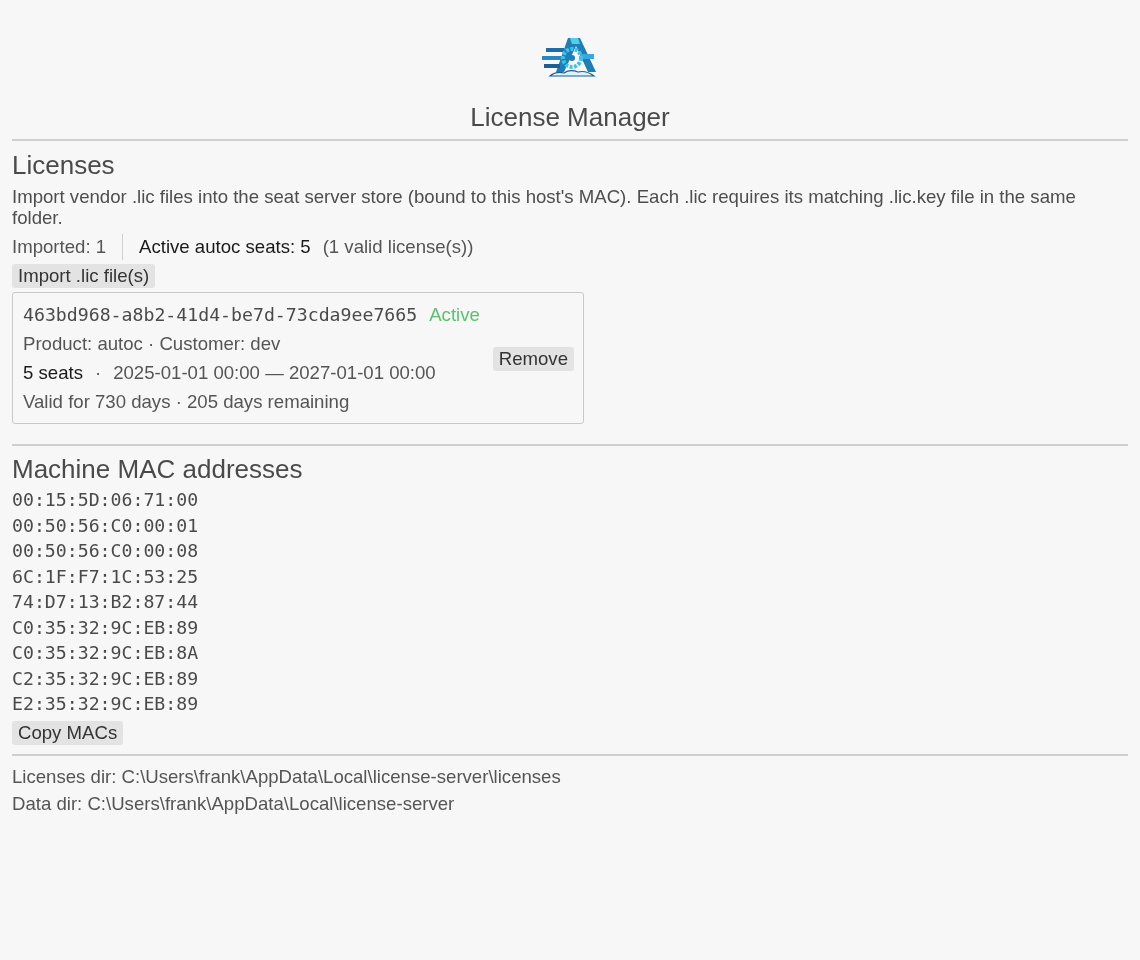  I want to click on section-heading: Machine MAC addresses, so click(158, 469).